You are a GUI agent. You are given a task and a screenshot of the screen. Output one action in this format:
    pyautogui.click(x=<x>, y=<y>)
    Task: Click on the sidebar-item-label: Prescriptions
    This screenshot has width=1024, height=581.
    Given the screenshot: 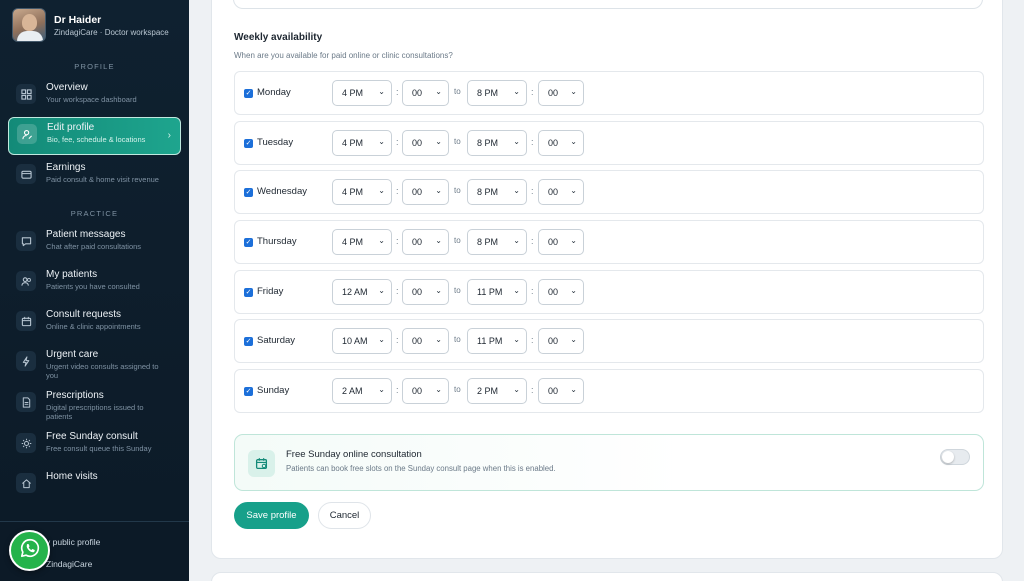 What is the action you would take?
    pyautogui.click(x=75, y=395)
    